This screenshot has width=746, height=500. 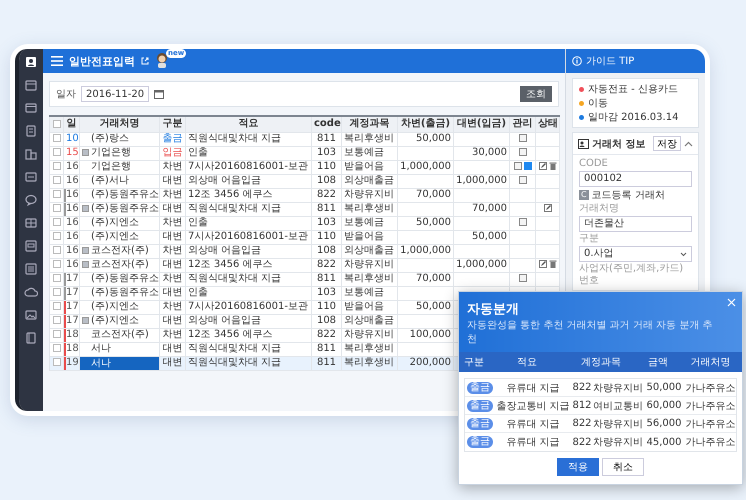 What do you see at coordinates (635, 179) in the screenshot?
I see `code-field: 000102` at bounding box center [635, 179].